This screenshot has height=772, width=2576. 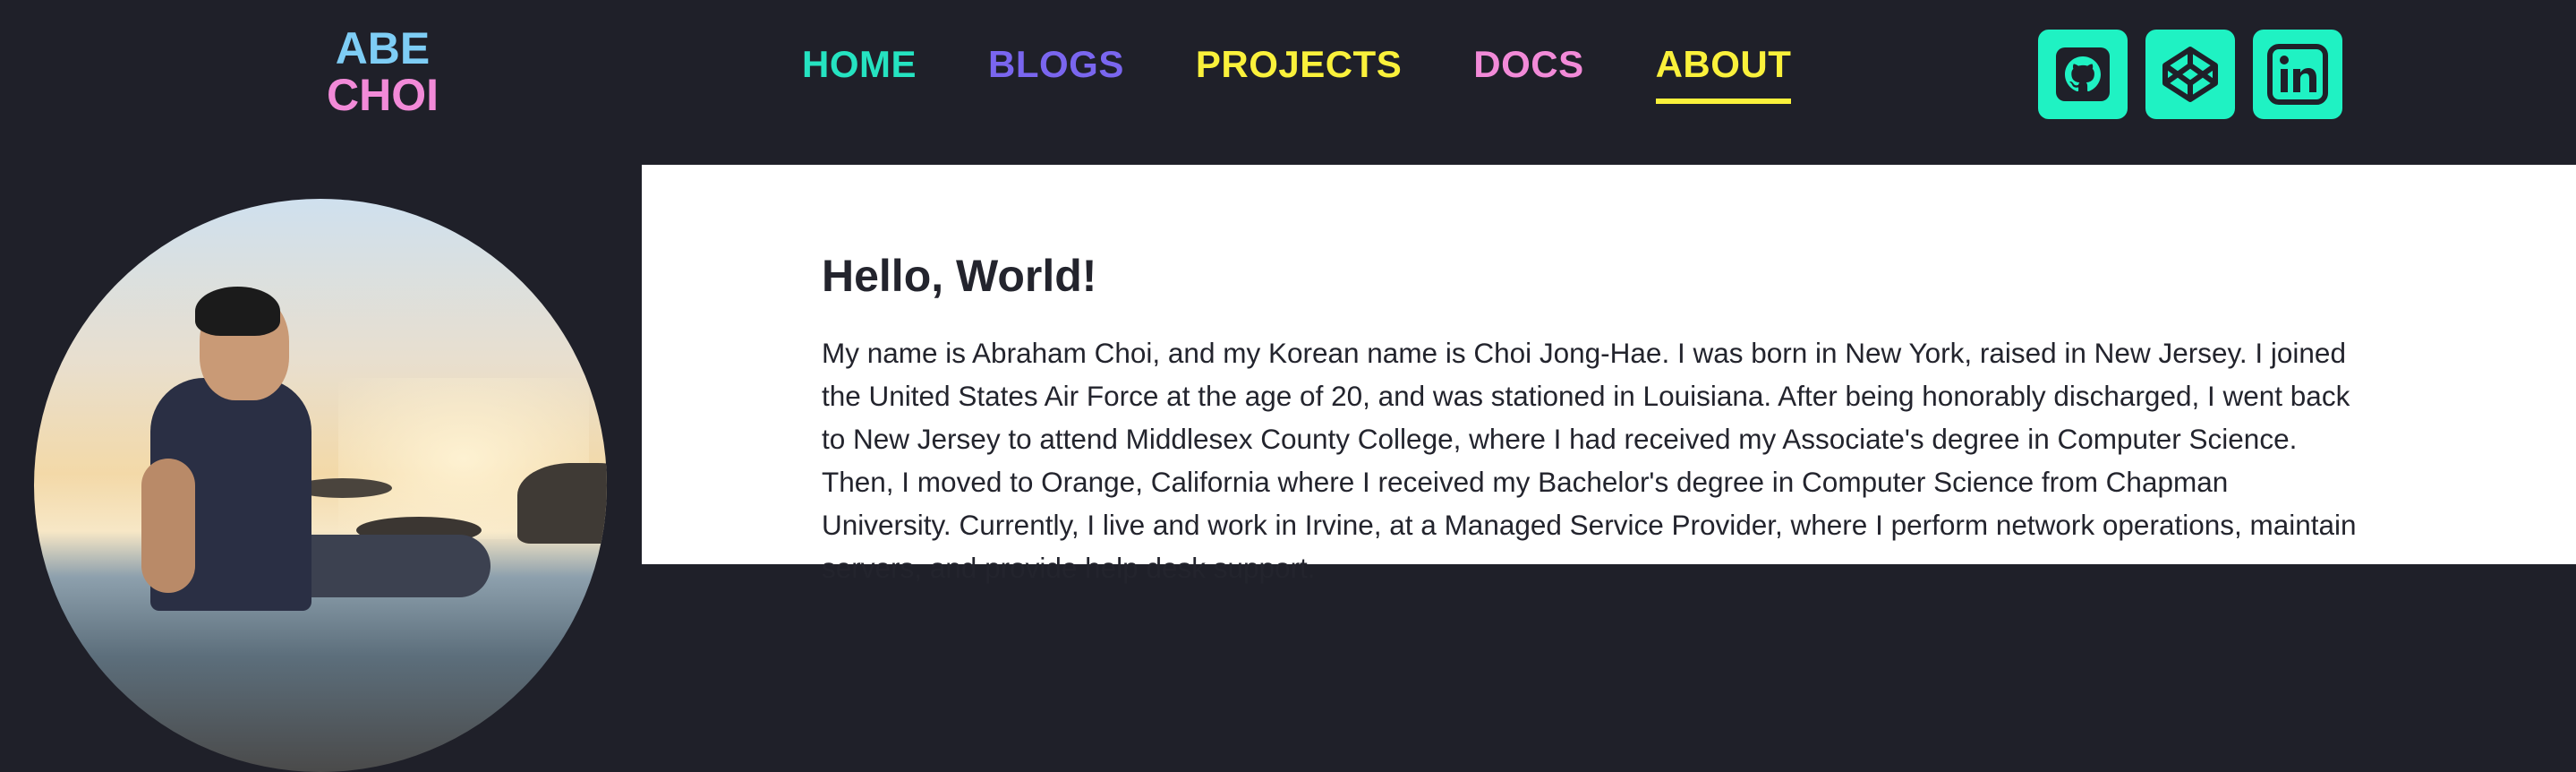 What do you see at coordinates (237, 311) in the screenshot?
I see `photo-person-hair` at bounding box center [237, 311].